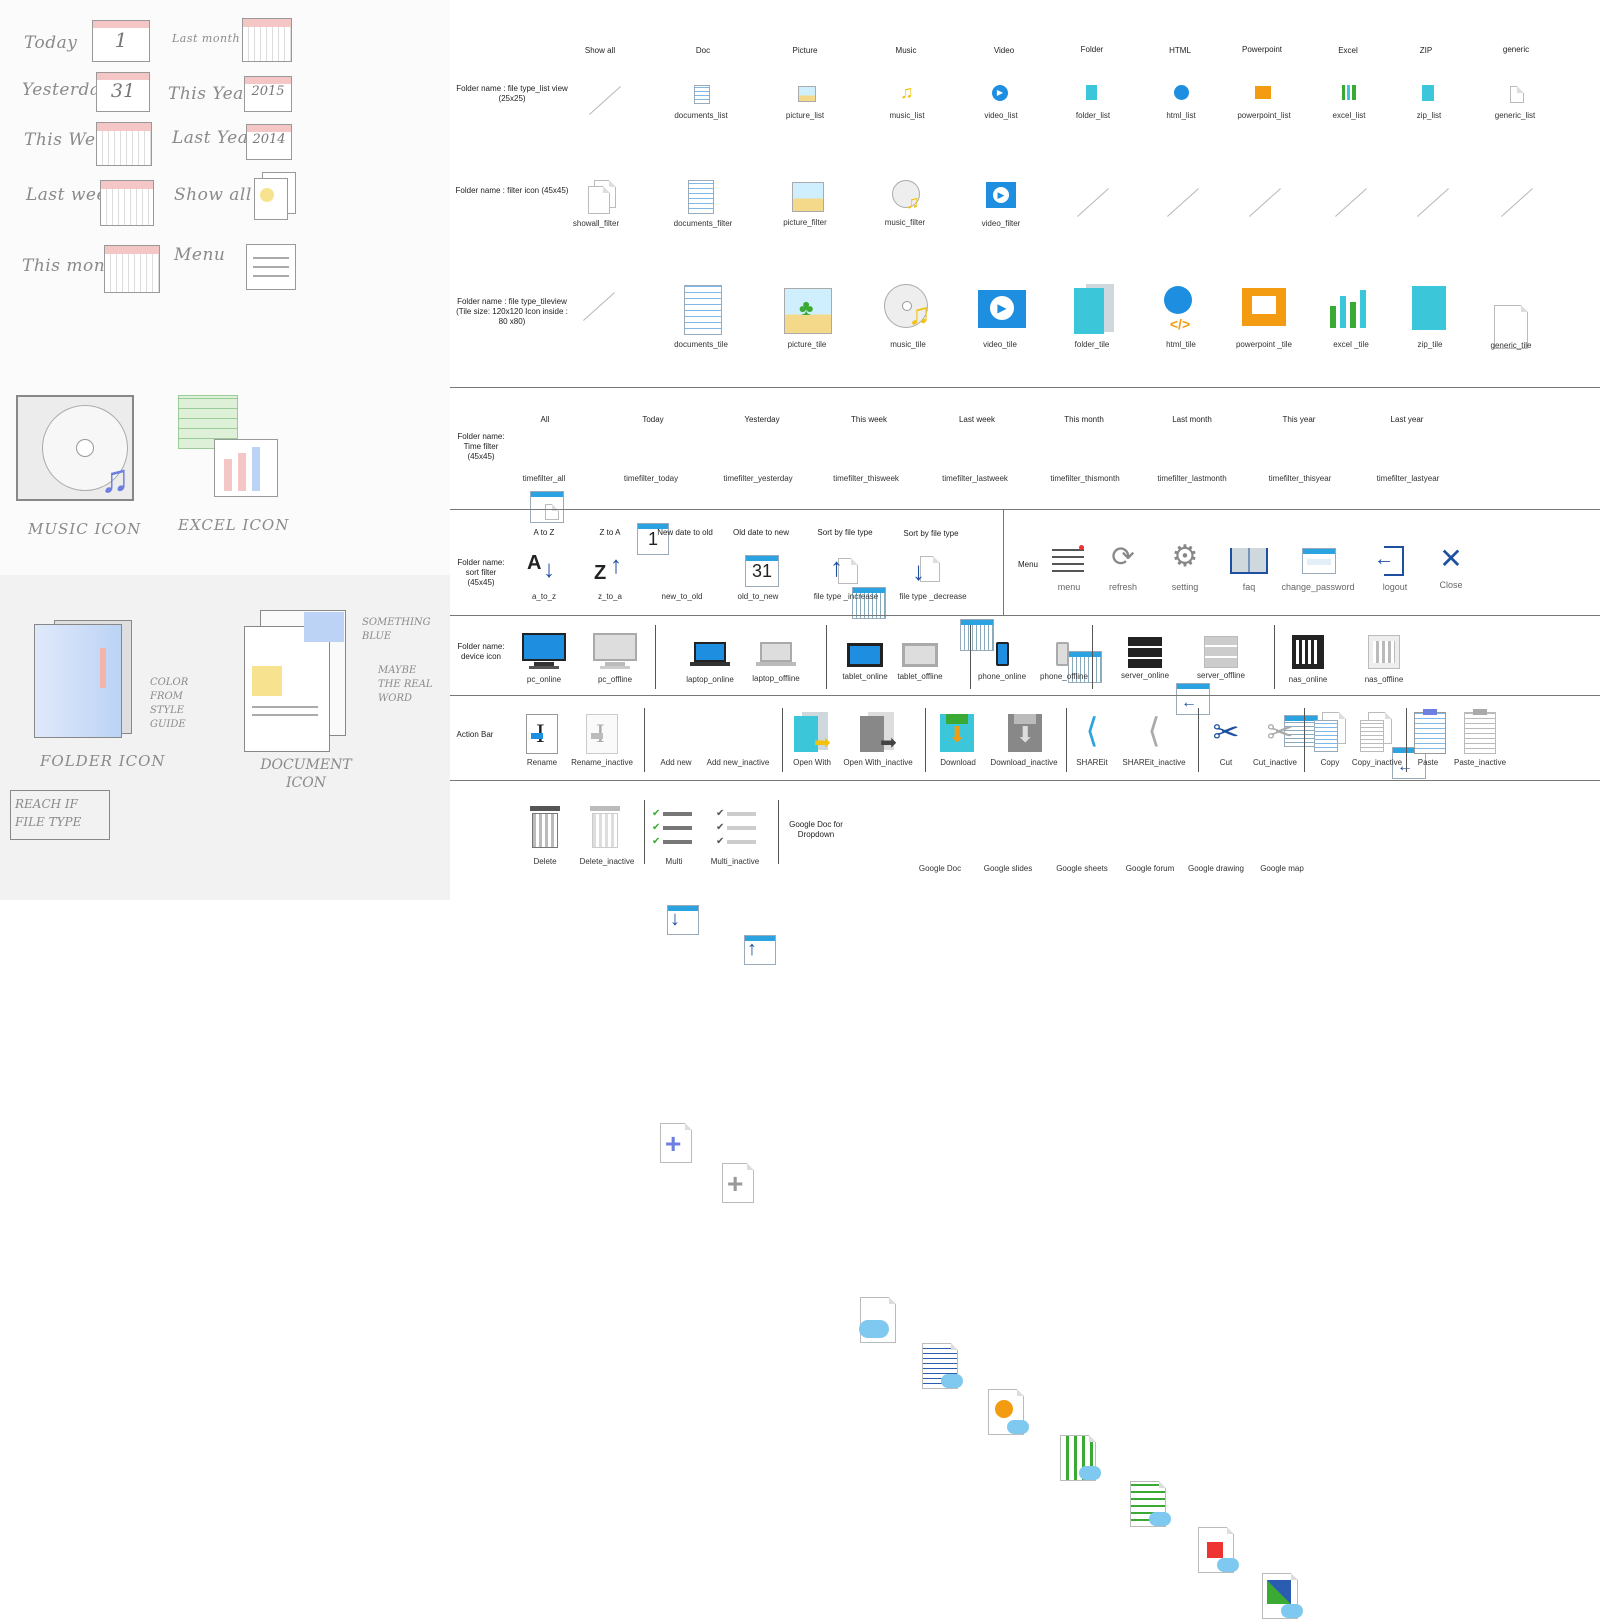 This screenshot has height=1619, width=1600. I want to click on change-password-icon, so click(1319, 561).